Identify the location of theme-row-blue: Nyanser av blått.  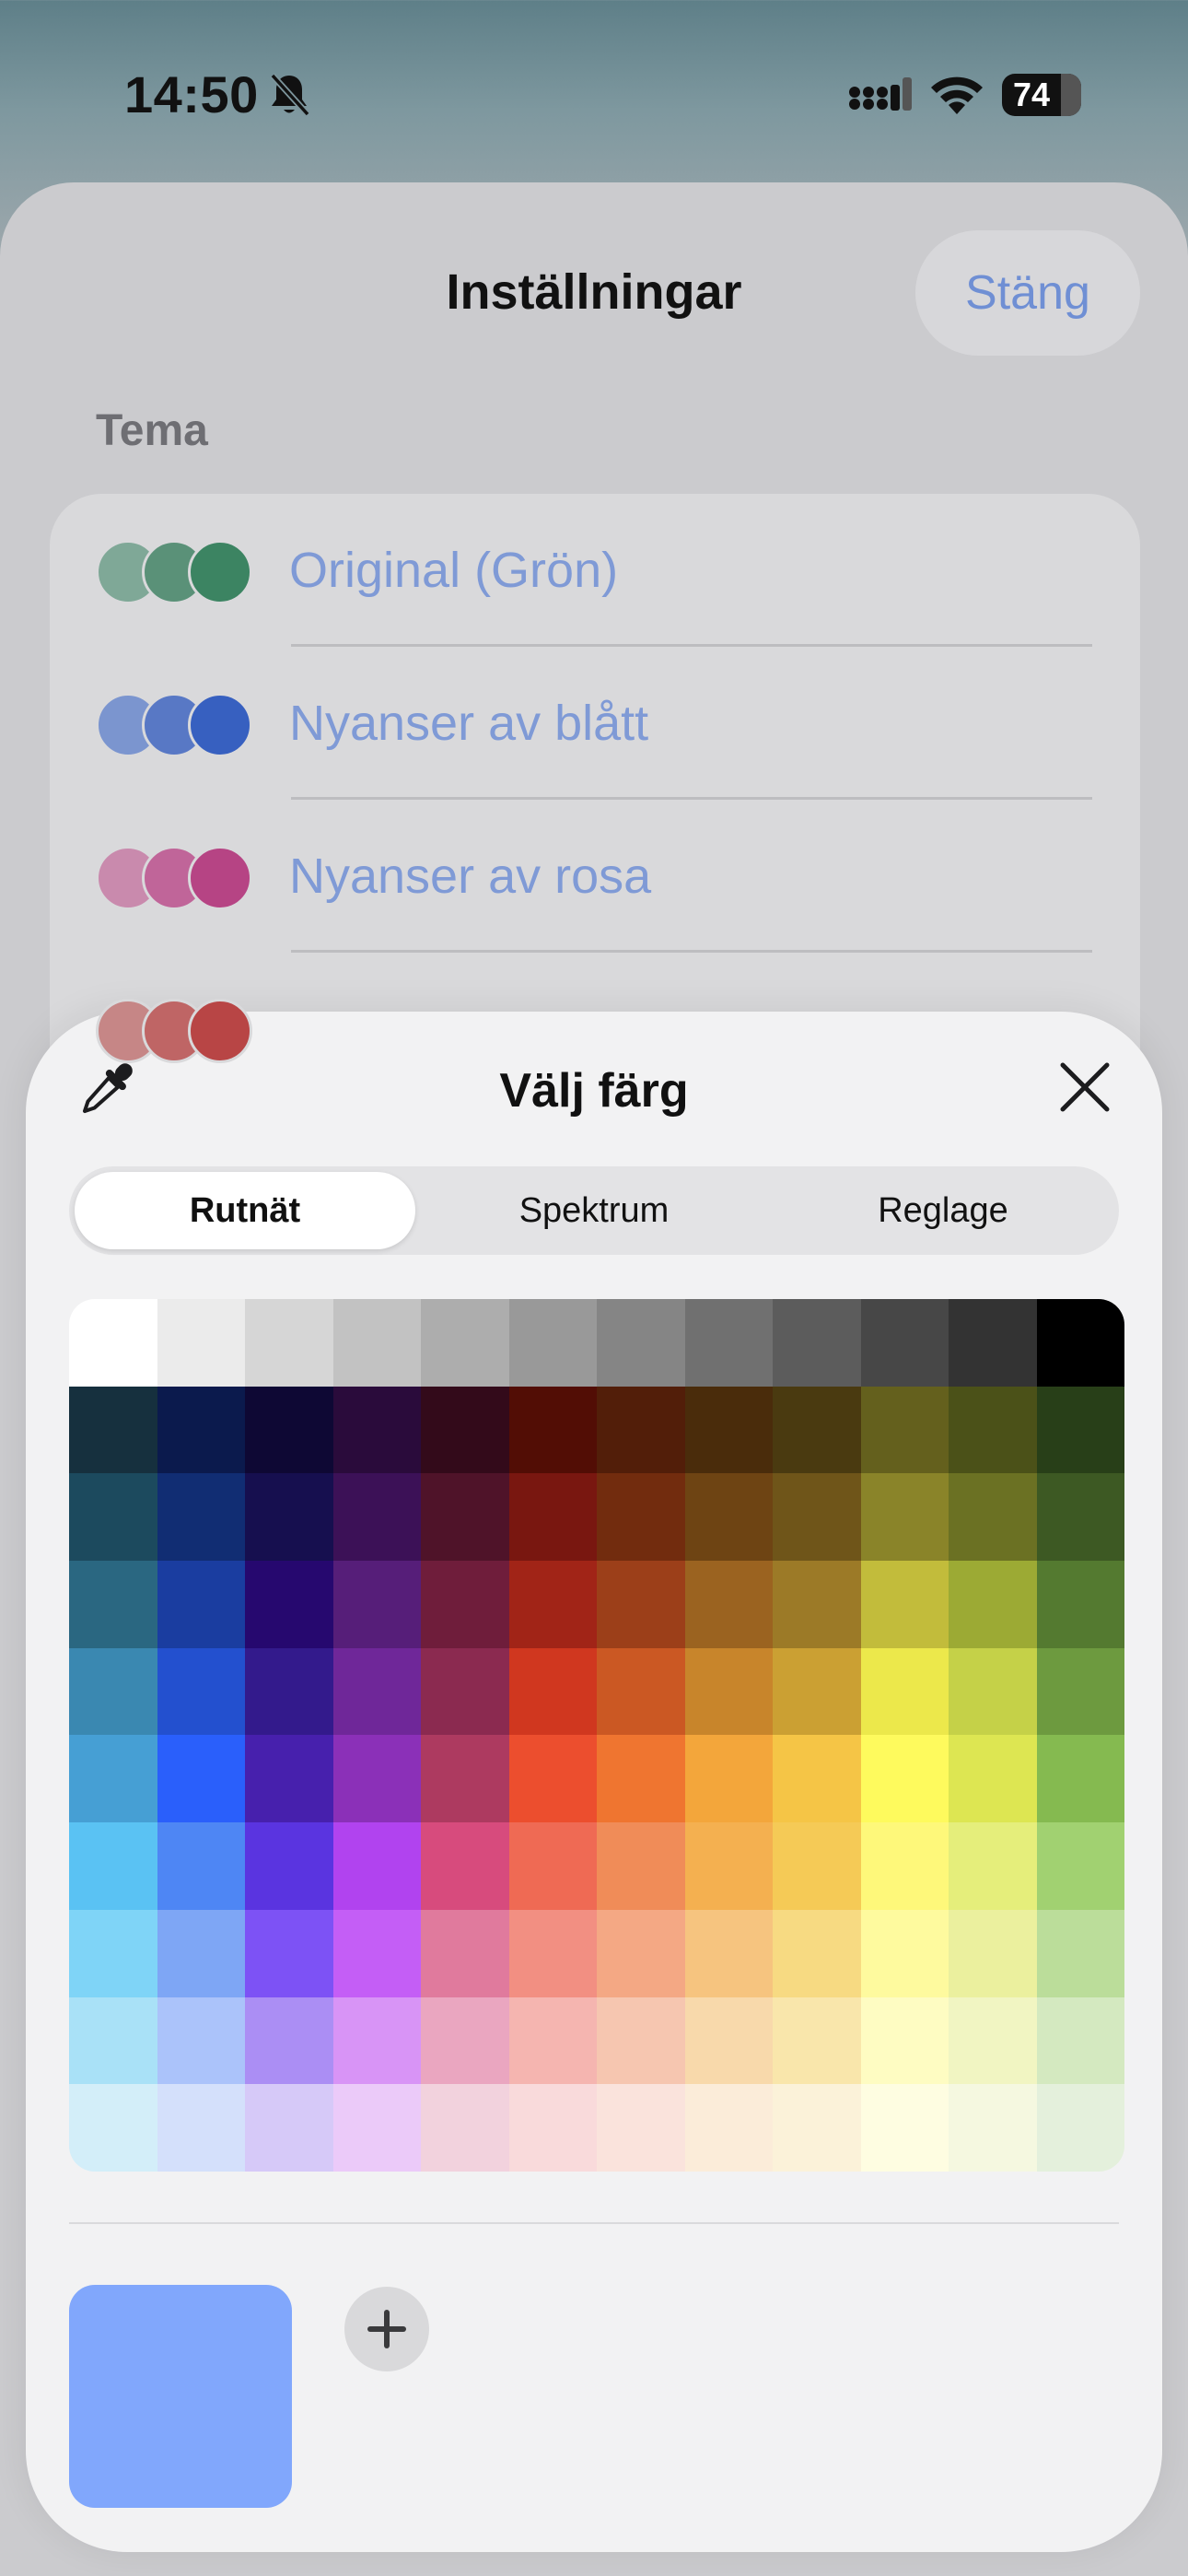
(595, 723).